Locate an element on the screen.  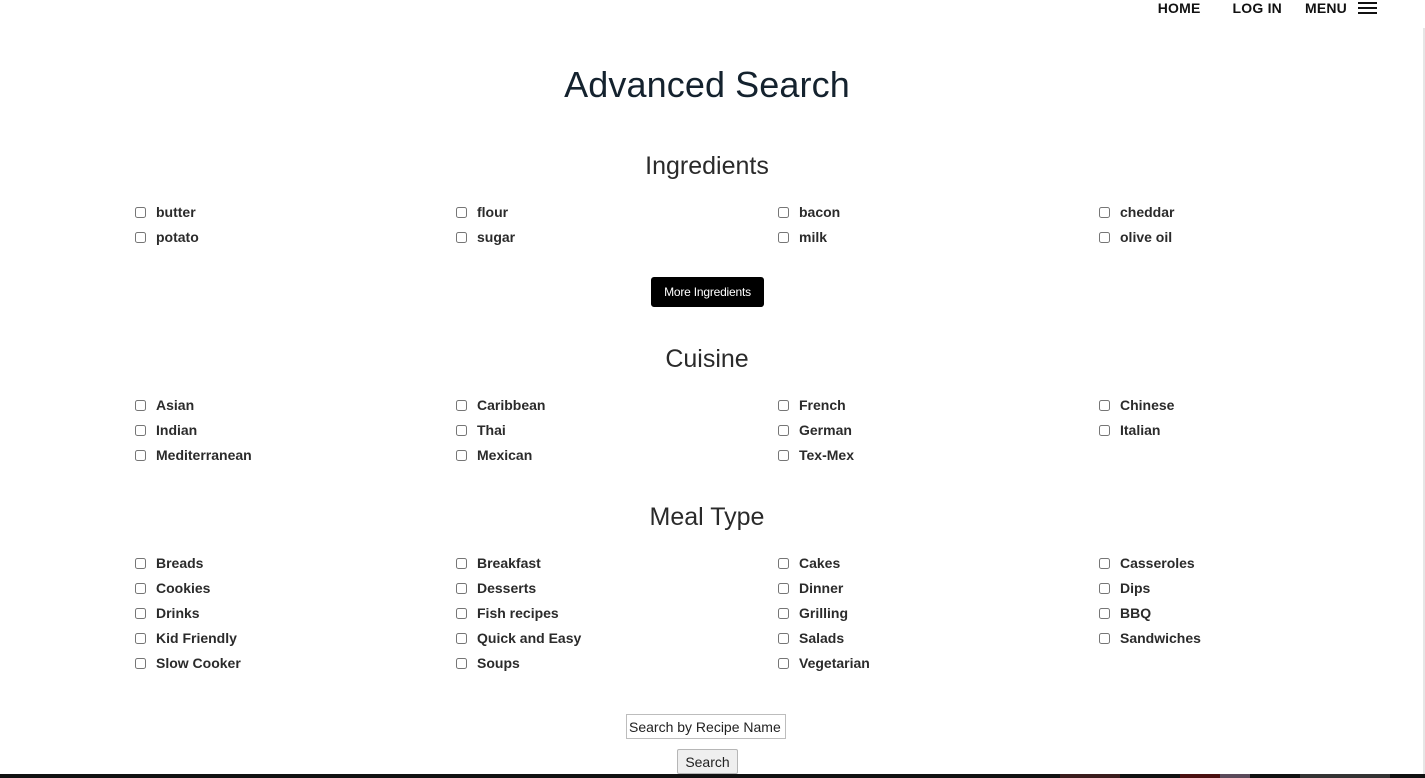
option-milk: milk is located at coordinates (802, 237).